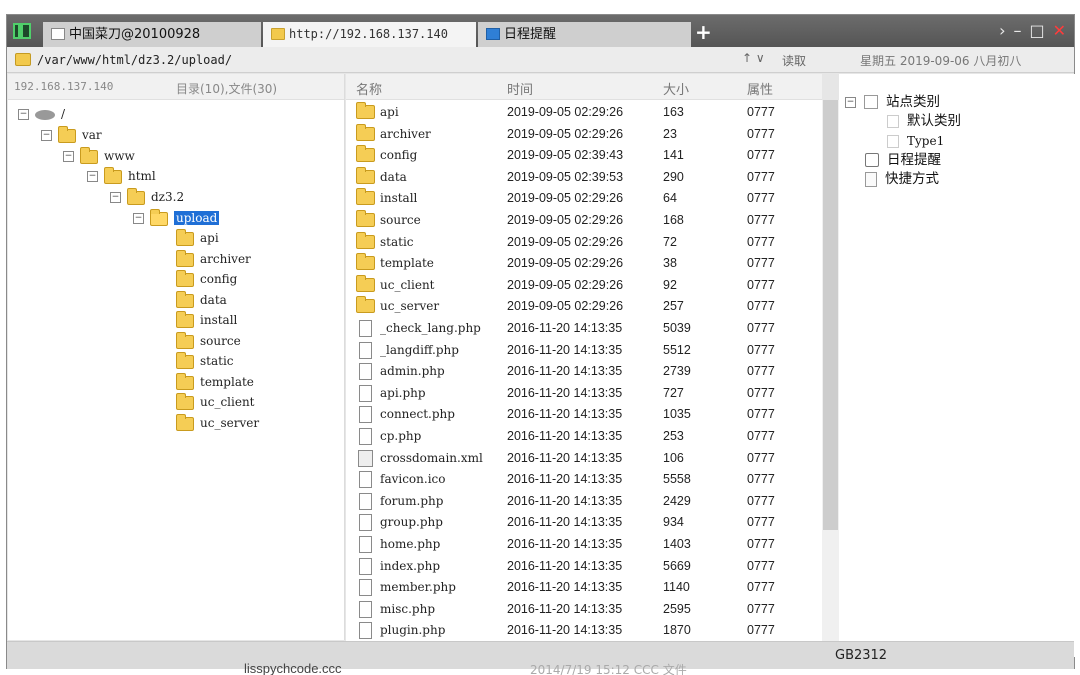  Describe the element at coordinates (197, 238) in the screenshot. I see `tree-node-api: api` at that location.